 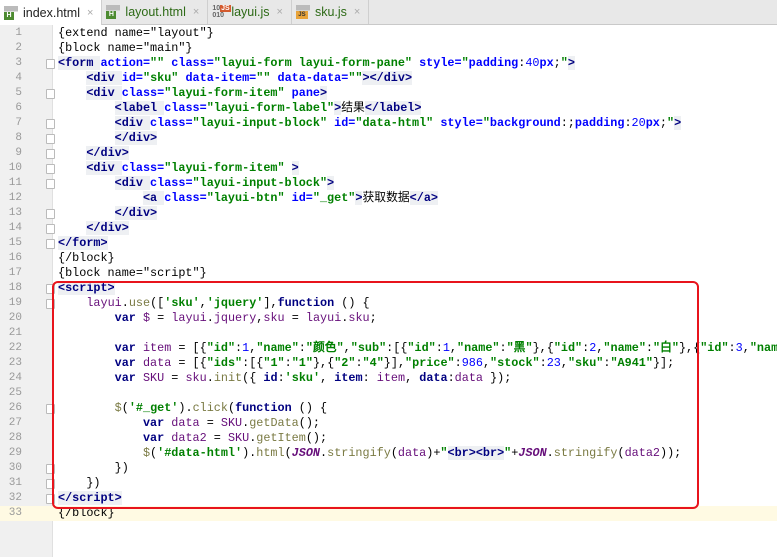 I want to click on line-number: 22, so click(x=15, y=348).